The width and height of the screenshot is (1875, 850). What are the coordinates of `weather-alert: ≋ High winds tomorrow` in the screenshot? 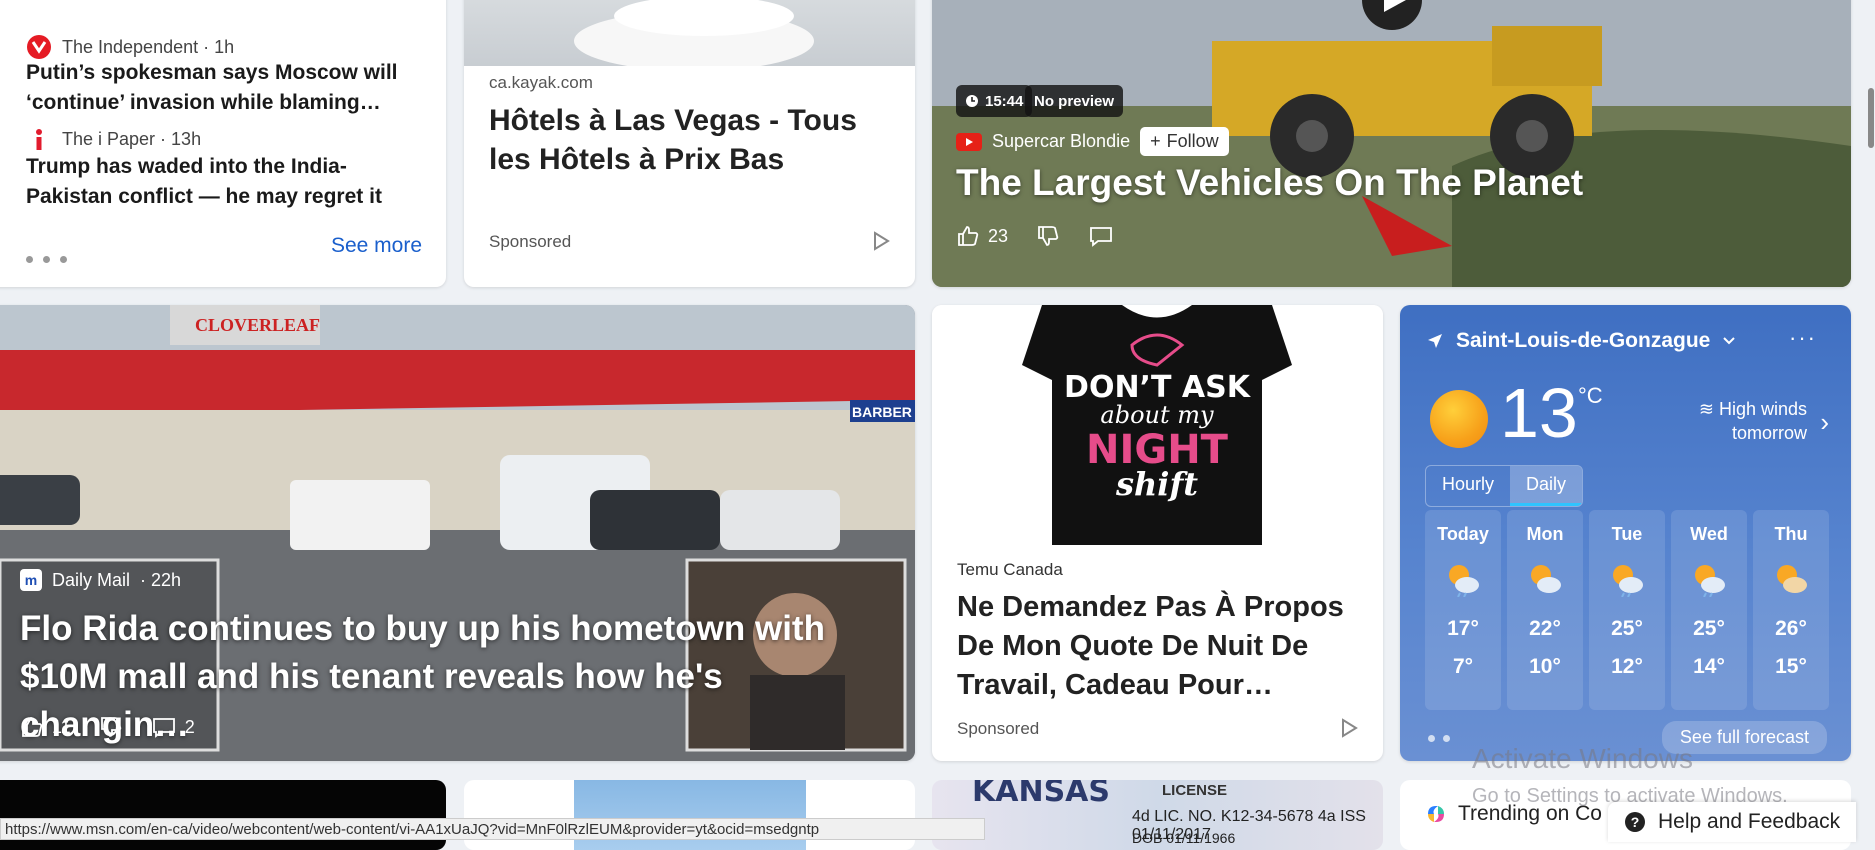 It's located at (1753, 421).